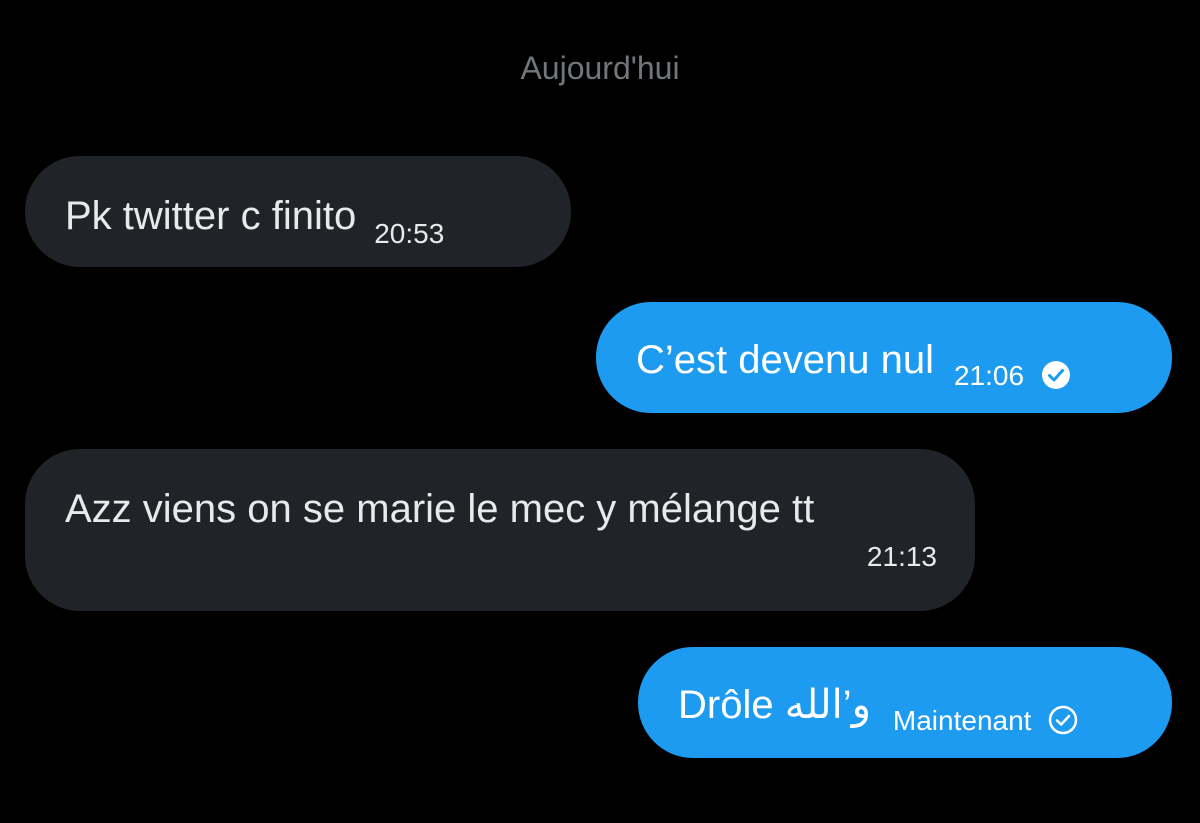  I want to click on date-separator: Aujourd'hui, so click(600, 68).